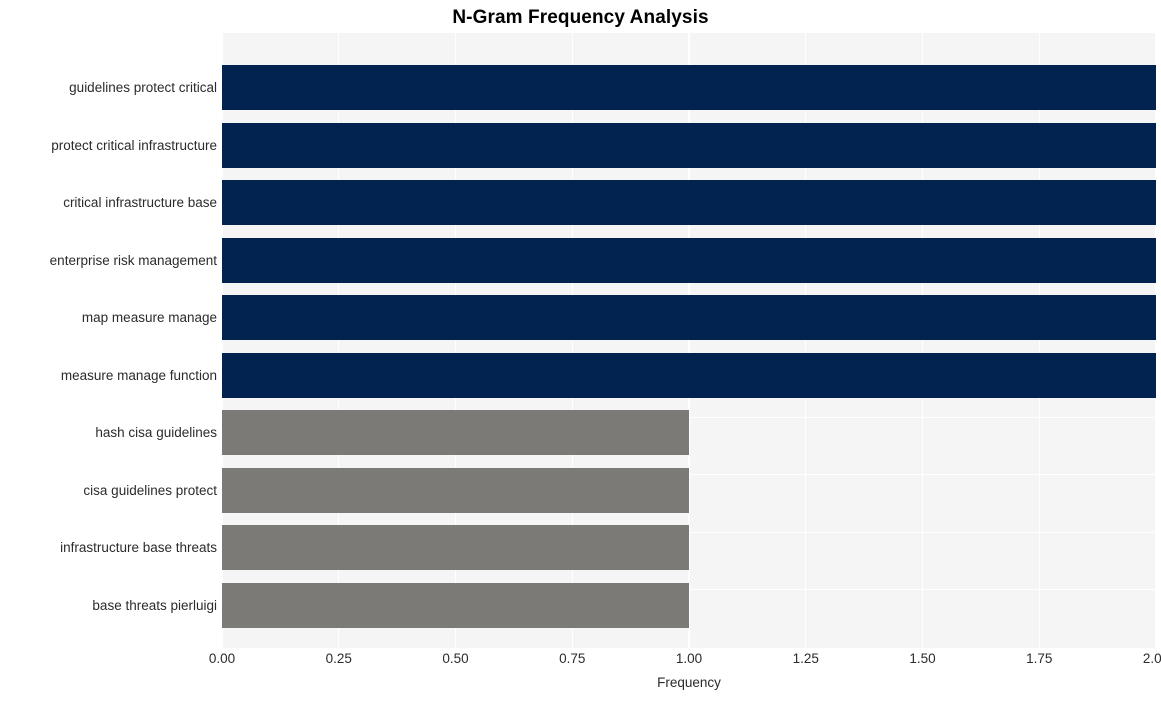 This screenshot has width=1161, height=701. I want to click on y-tick-label: hash cisa guidelines, so click(156, 432).